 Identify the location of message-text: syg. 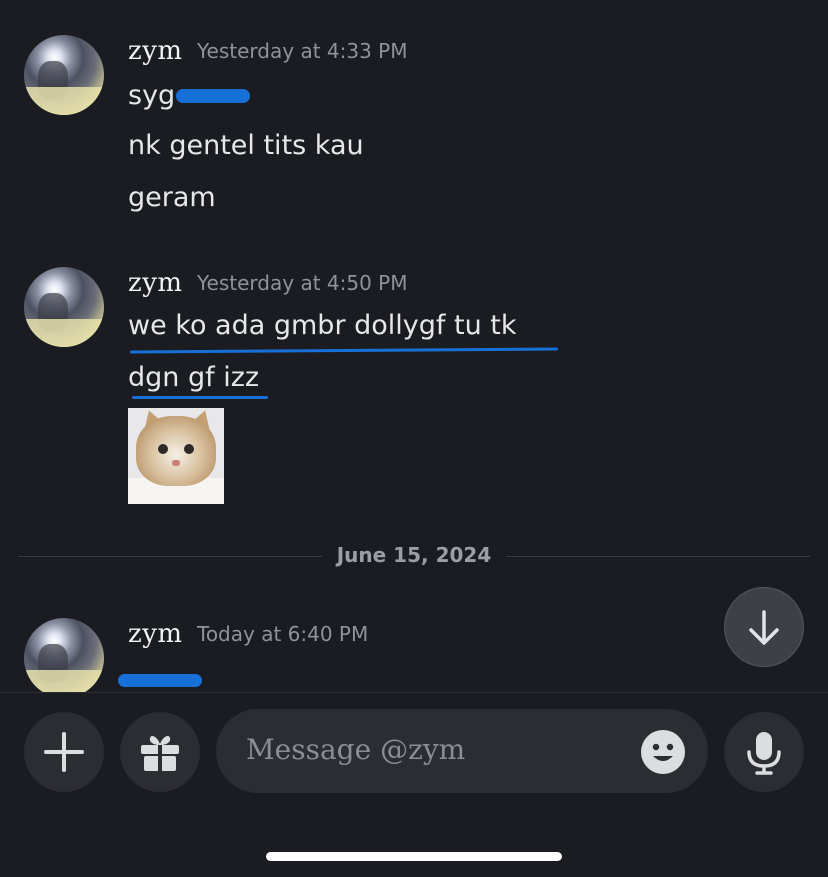
(151, 95).